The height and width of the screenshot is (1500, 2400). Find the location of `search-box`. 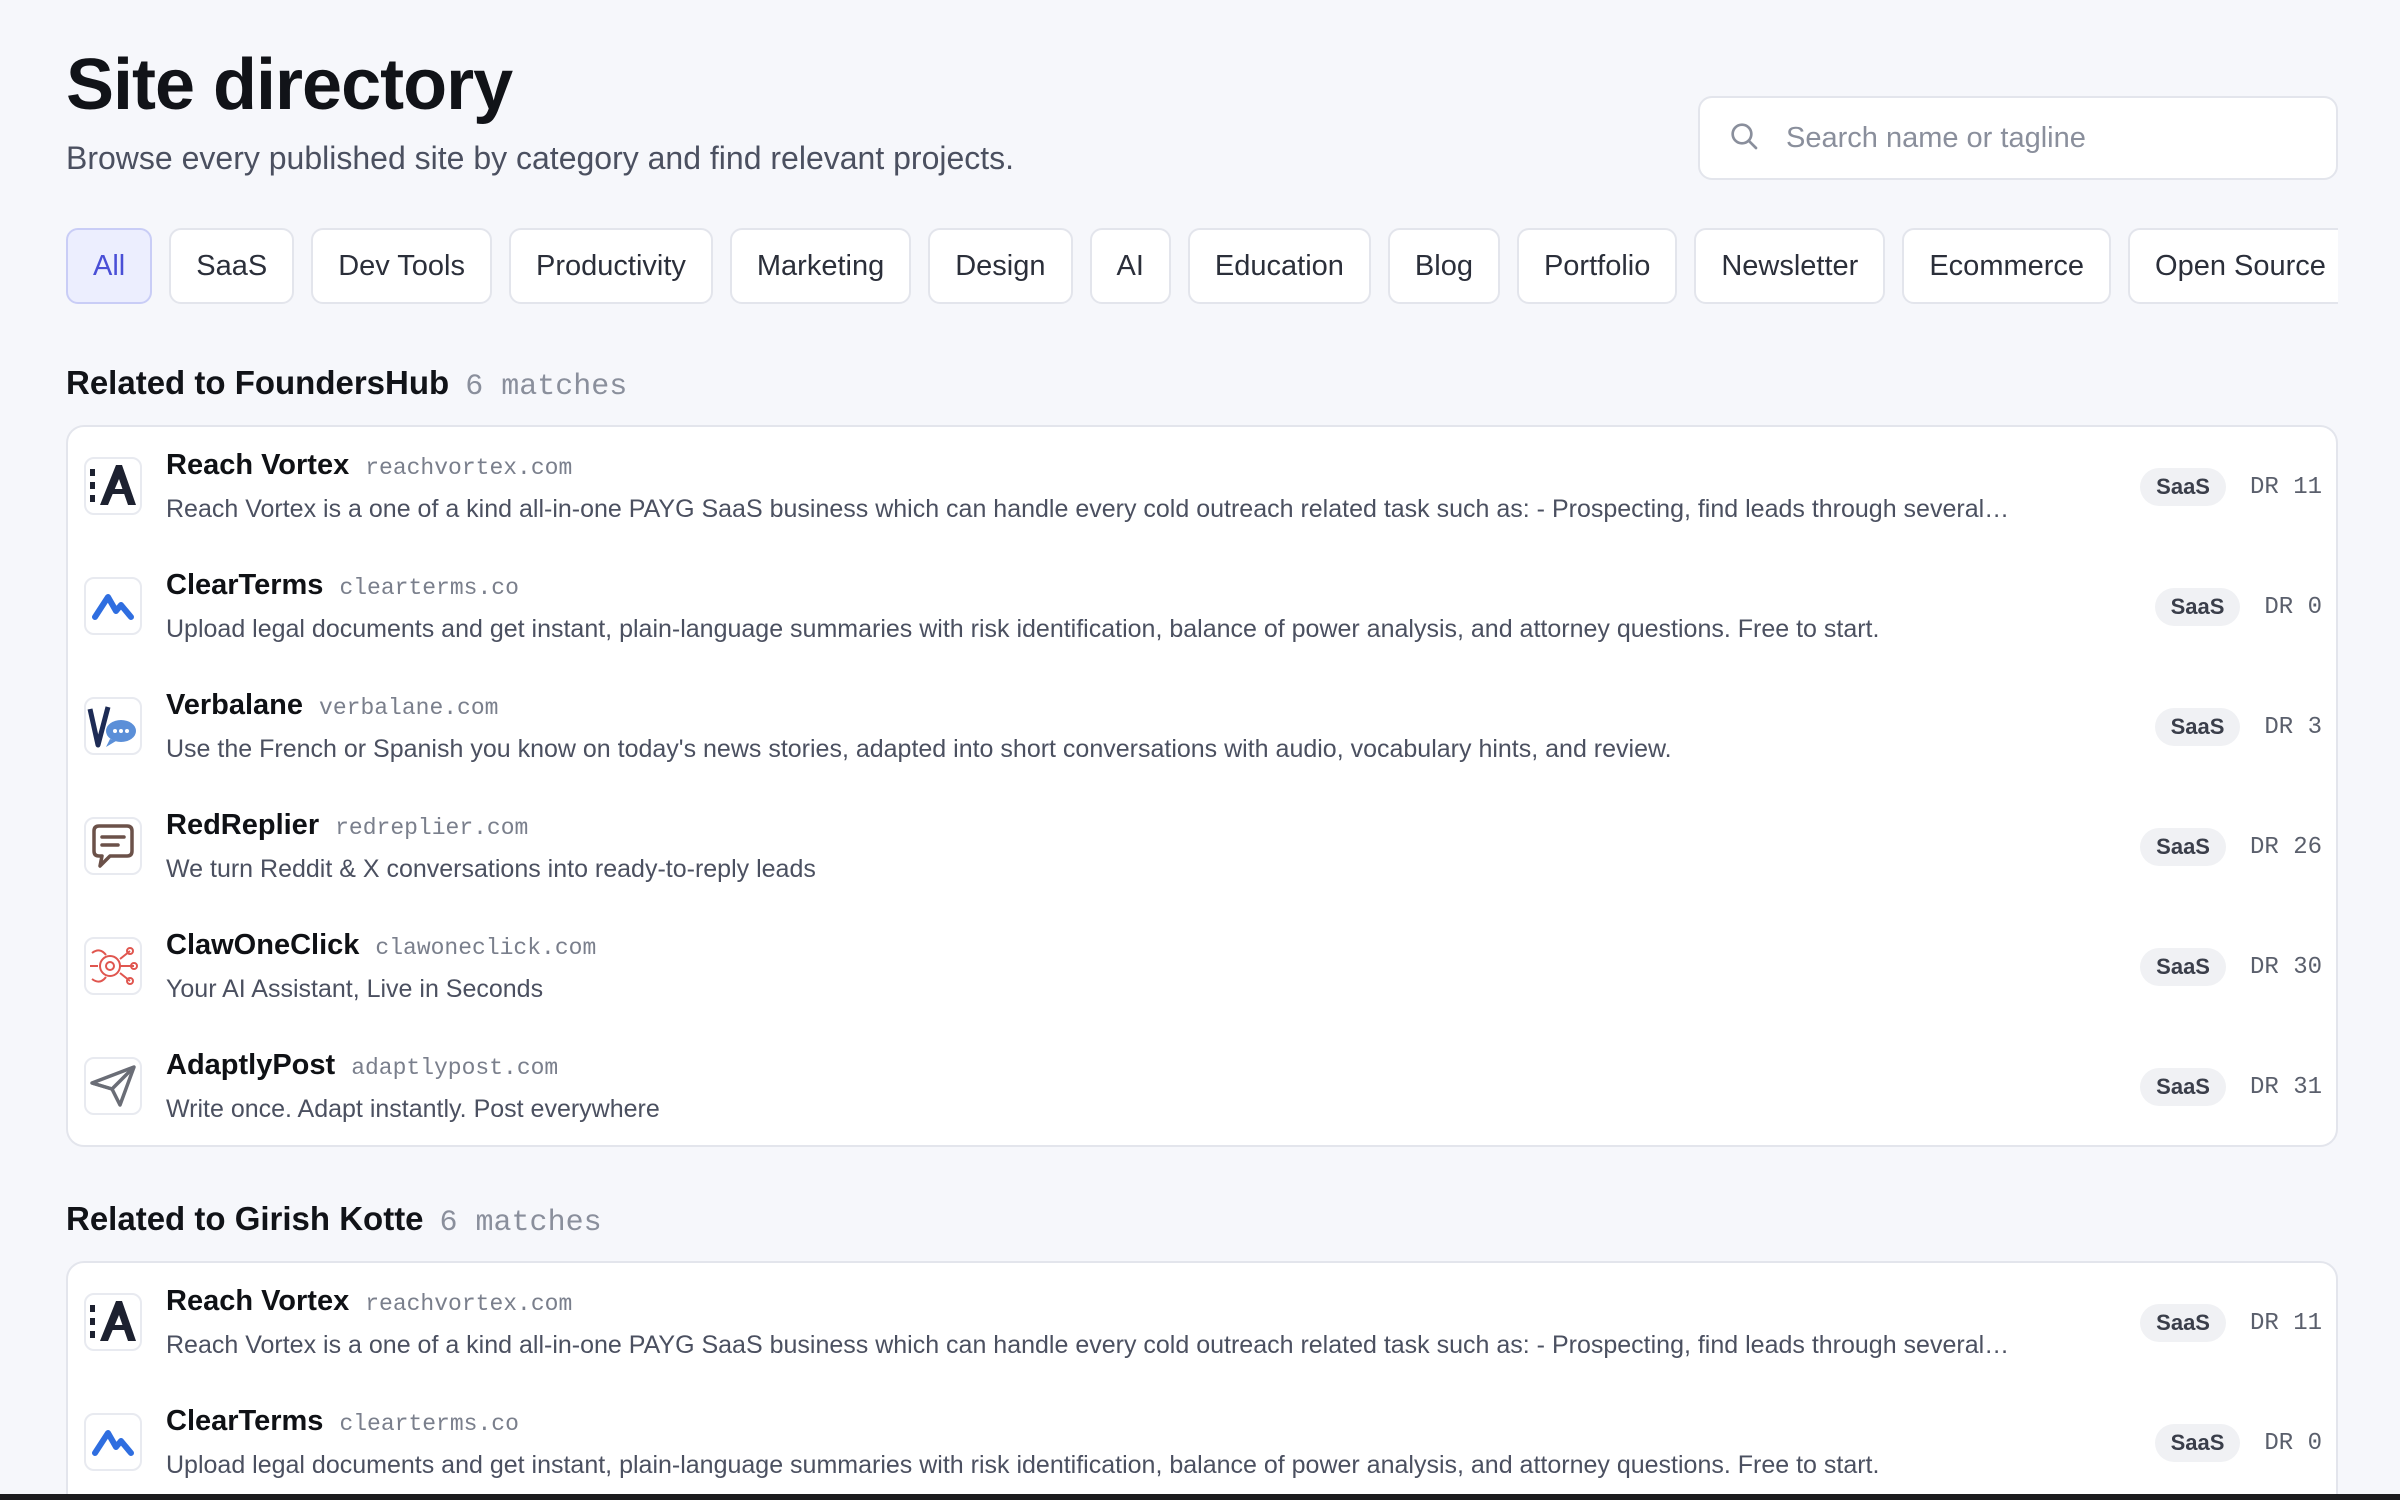

search-box is located at coordinates (2018, 138).